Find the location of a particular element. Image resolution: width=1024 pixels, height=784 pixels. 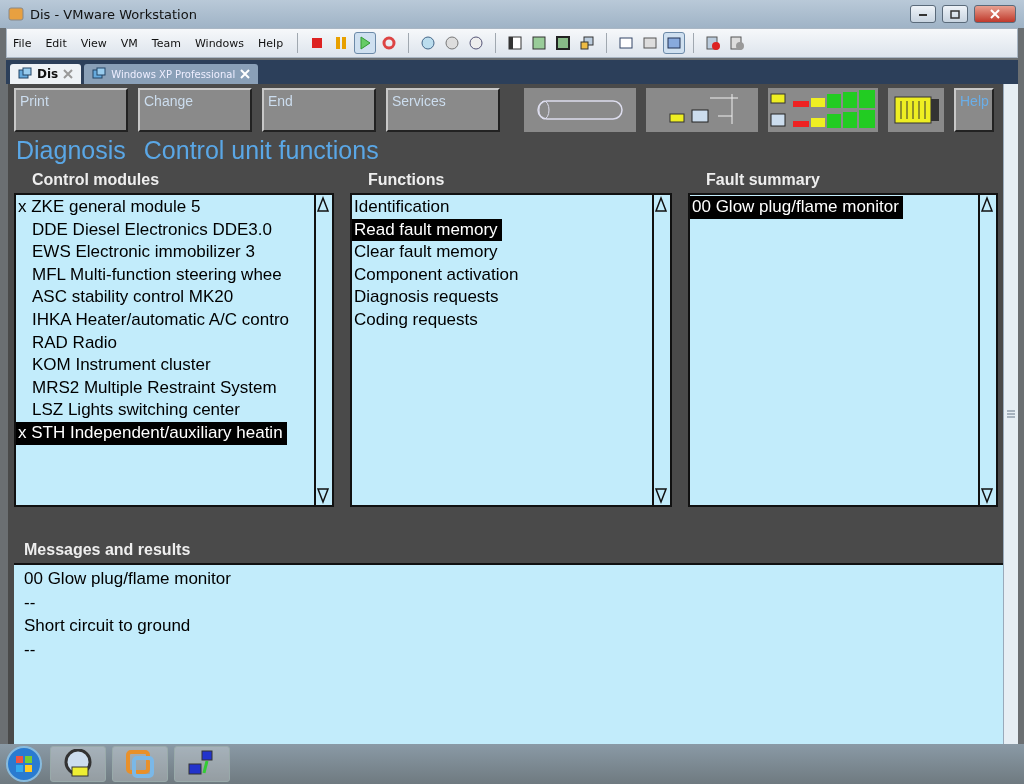

menu-item: Help is located at coordinates (271, 43).